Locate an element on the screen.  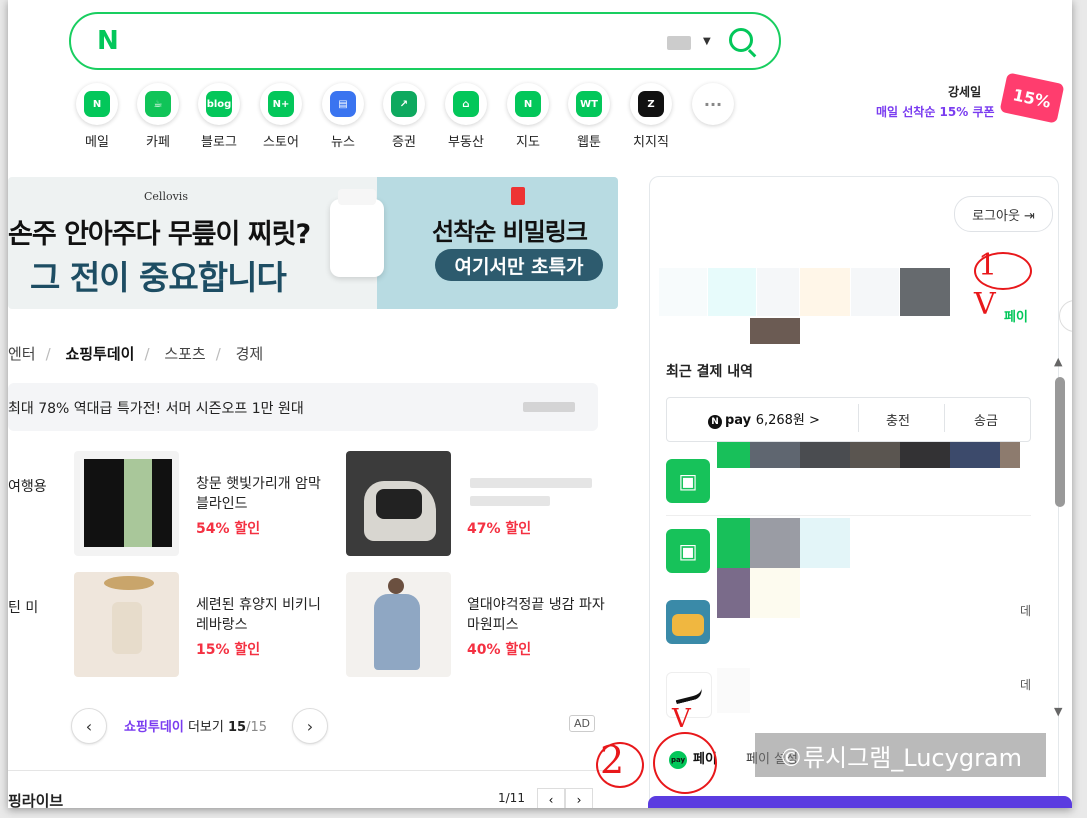
tab-pay: 페이 is located at coordinates (1016, 315).